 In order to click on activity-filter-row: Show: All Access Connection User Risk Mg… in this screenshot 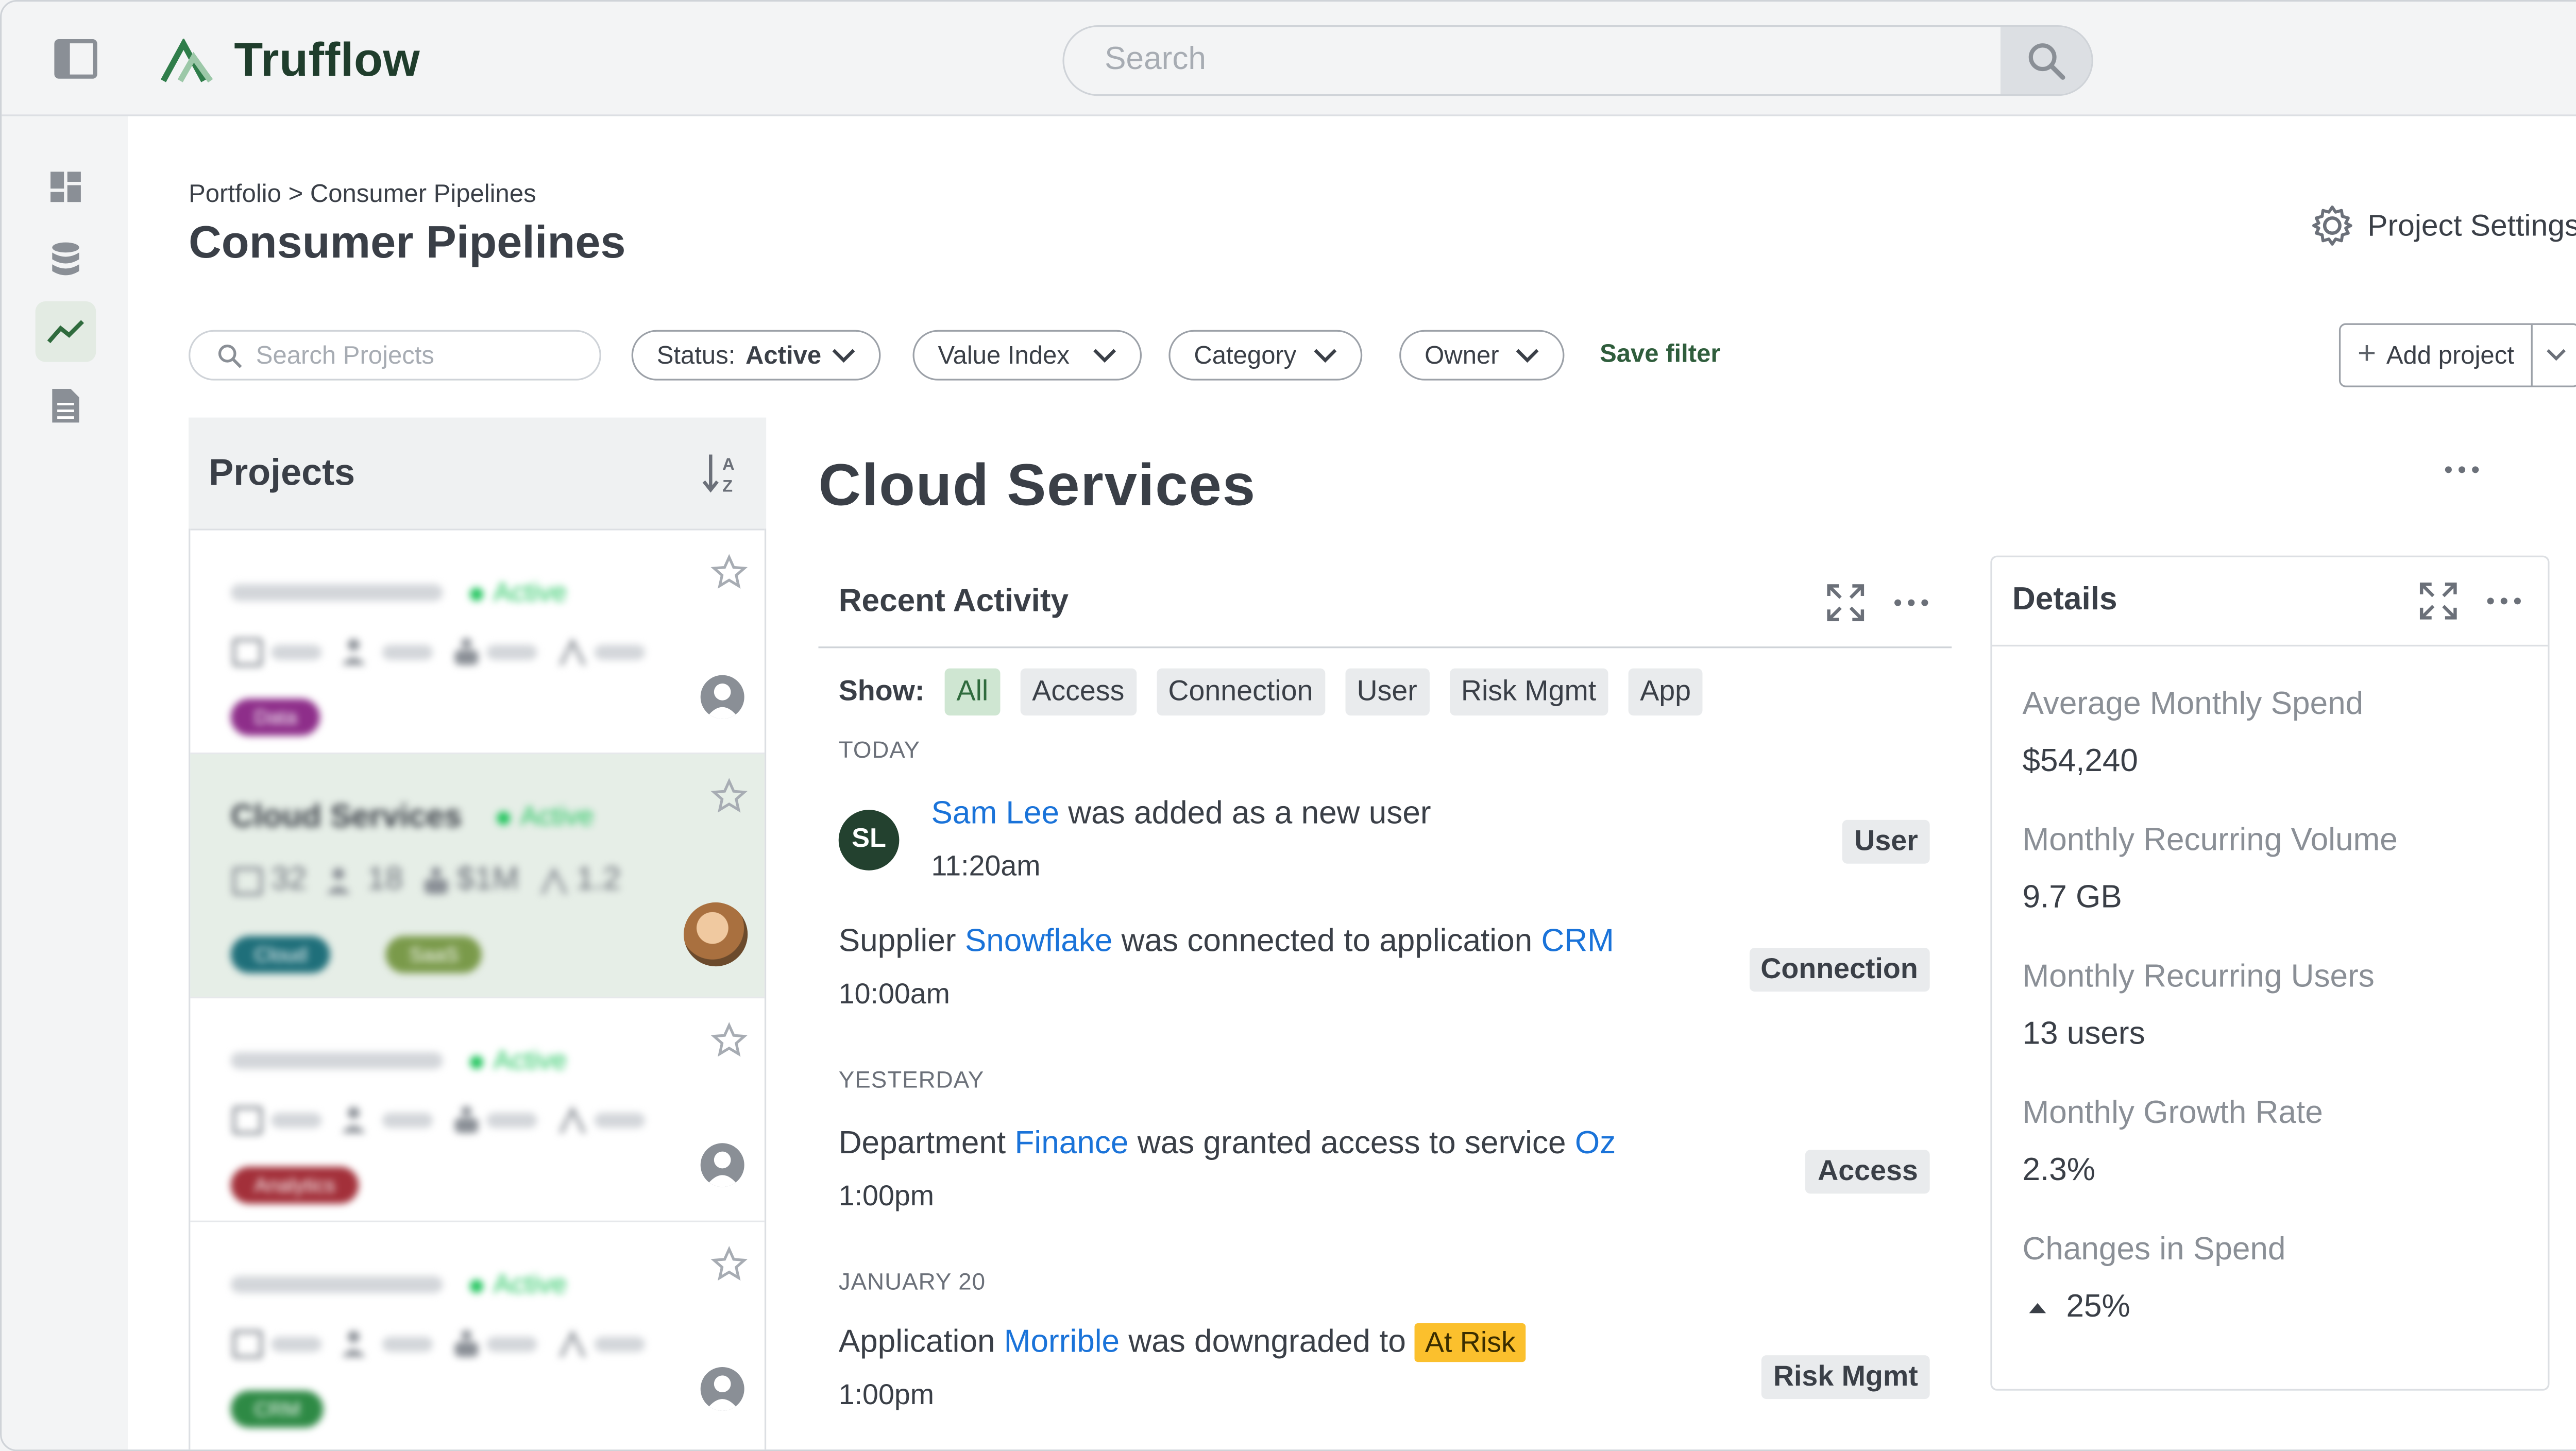, I will do `click(1271, 692)`.